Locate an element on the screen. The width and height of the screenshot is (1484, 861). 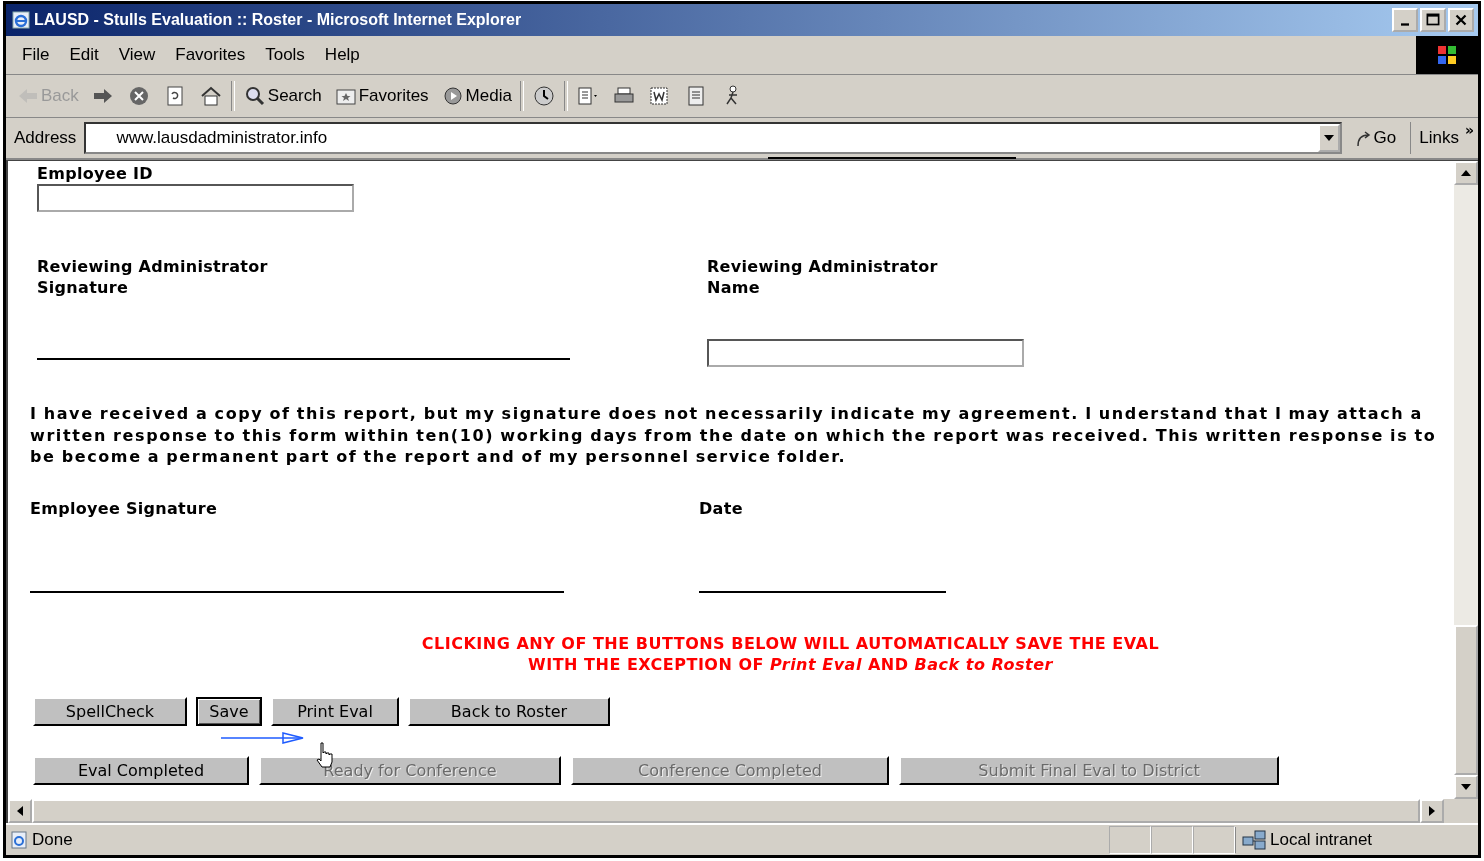
address-label: Address is located at coordinates (45, 138).